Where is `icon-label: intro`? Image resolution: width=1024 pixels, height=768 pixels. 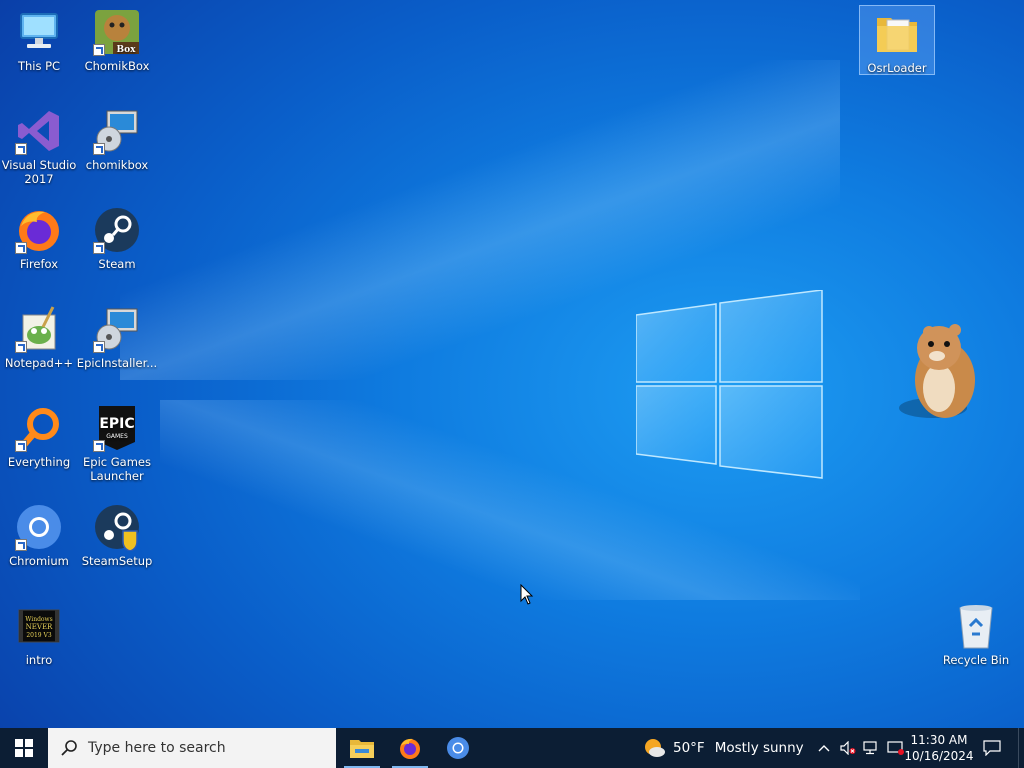
icon-label: intro is located at coordinates (39, 660).